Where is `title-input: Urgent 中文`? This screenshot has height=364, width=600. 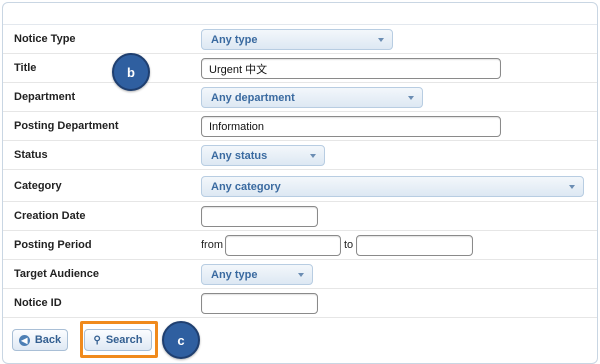 title-input: Urgent 中文 is located at coordinates (351, 68).